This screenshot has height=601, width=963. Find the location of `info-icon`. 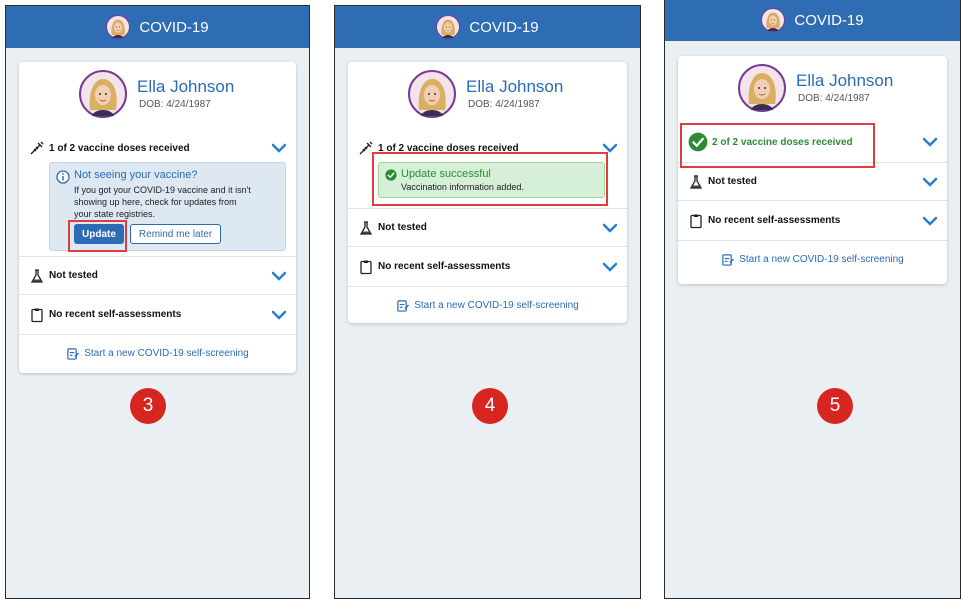

info-icon is located at coordinates (63, 177).